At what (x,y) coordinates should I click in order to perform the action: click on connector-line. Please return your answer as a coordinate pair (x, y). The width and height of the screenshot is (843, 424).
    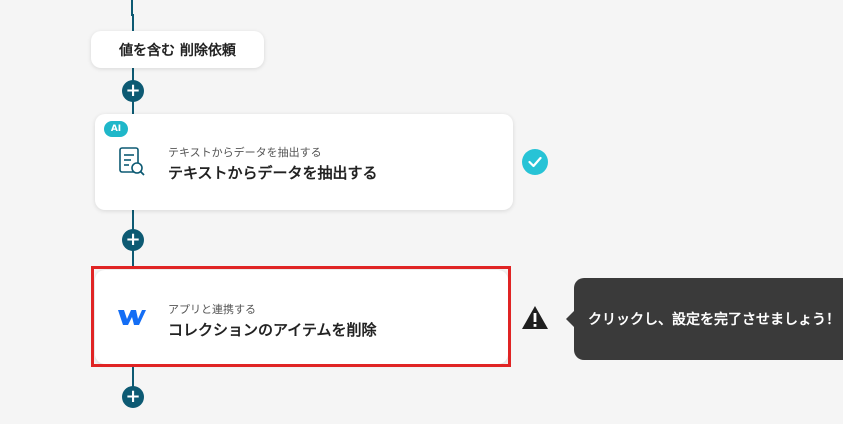
    Looking at the image, I should click on (133, 23).